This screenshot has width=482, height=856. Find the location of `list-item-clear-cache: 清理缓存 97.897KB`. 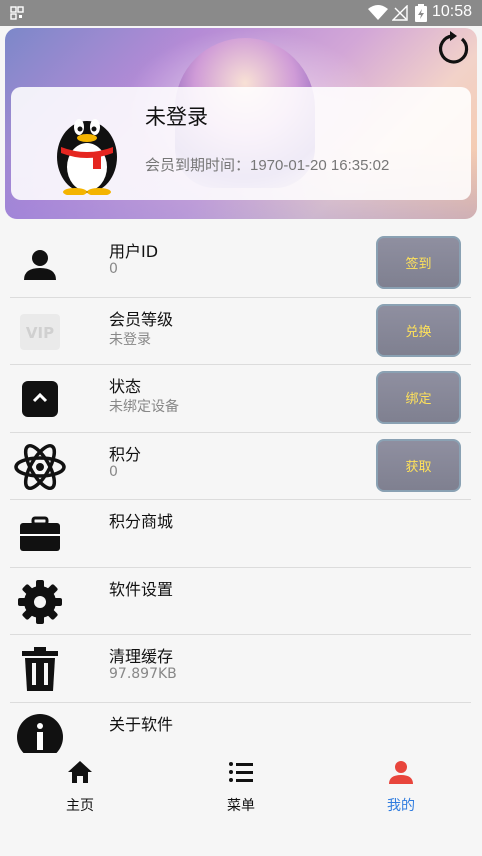

list-item-clear-cache: 清理缓存 97.897KB is located at coordinates (240, 669).